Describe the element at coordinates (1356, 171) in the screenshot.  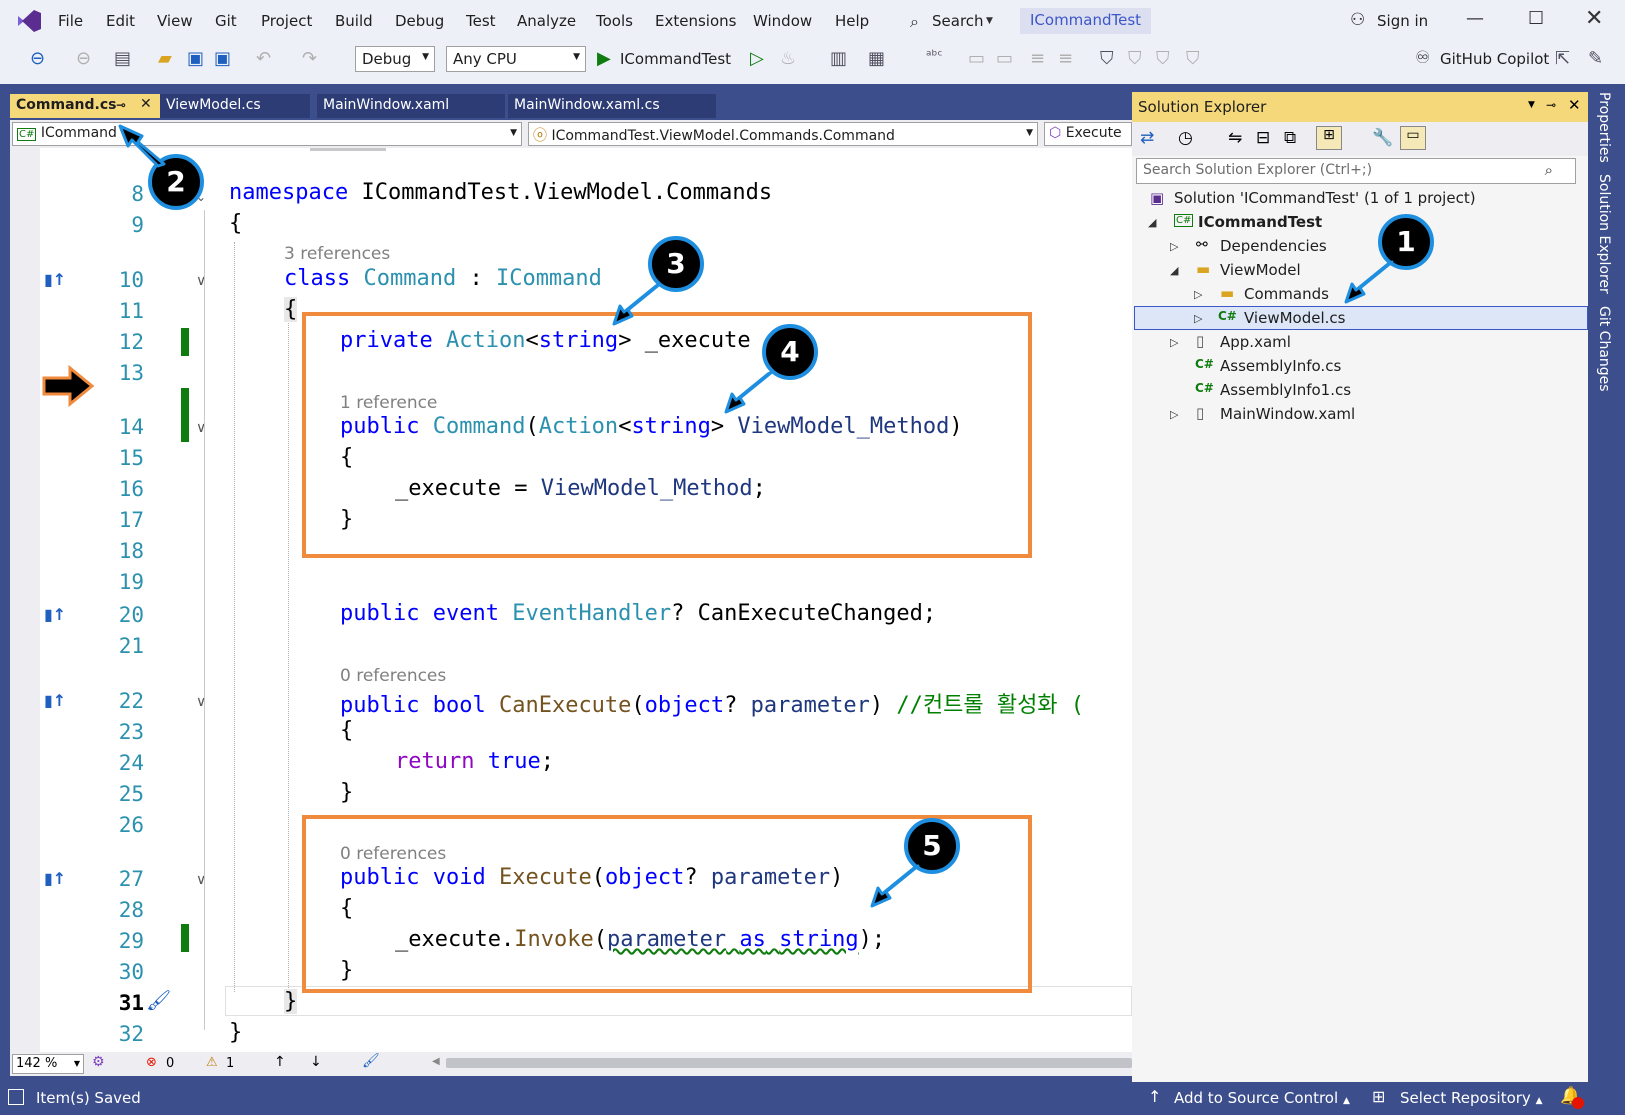
I see `solution-search-input: Search Solution Explorer (Ctrl+;) ⌕` at that location.